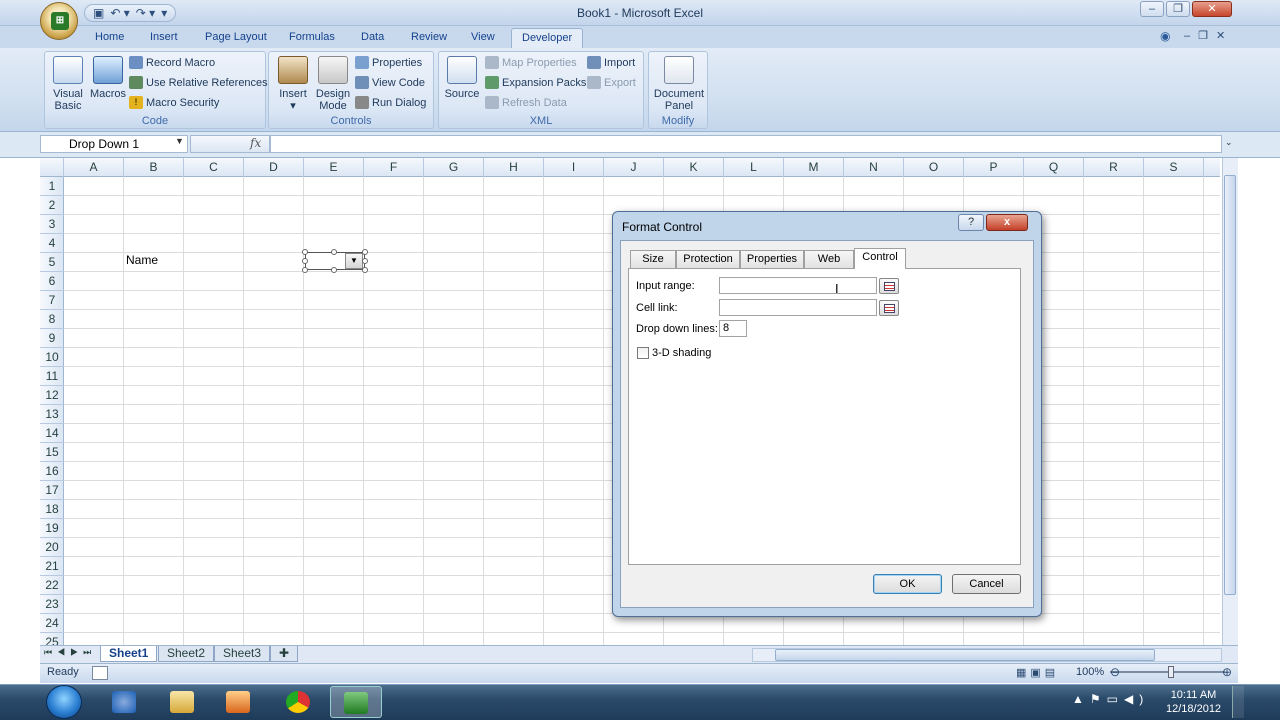  Describe the element at coordinates (611, 62) in the screenshot. I see `import-button: Import` at that location.